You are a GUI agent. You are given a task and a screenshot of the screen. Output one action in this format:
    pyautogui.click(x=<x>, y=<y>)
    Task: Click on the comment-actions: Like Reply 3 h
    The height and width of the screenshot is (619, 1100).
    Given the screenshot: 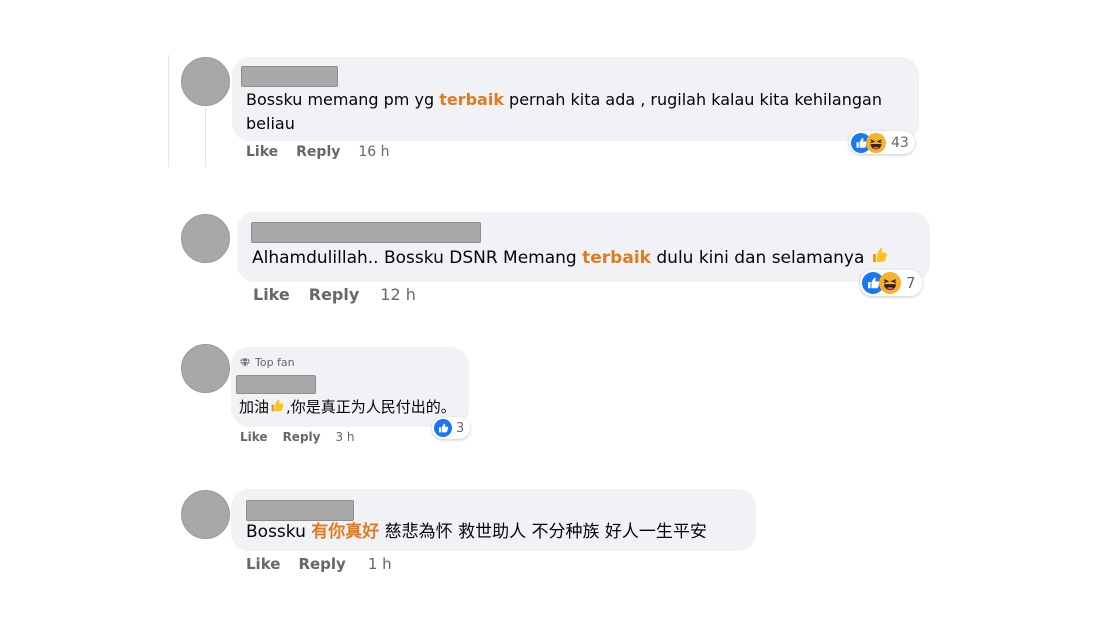 What is the action you would take?
    pyautogui.click(x=297, y=437)
    